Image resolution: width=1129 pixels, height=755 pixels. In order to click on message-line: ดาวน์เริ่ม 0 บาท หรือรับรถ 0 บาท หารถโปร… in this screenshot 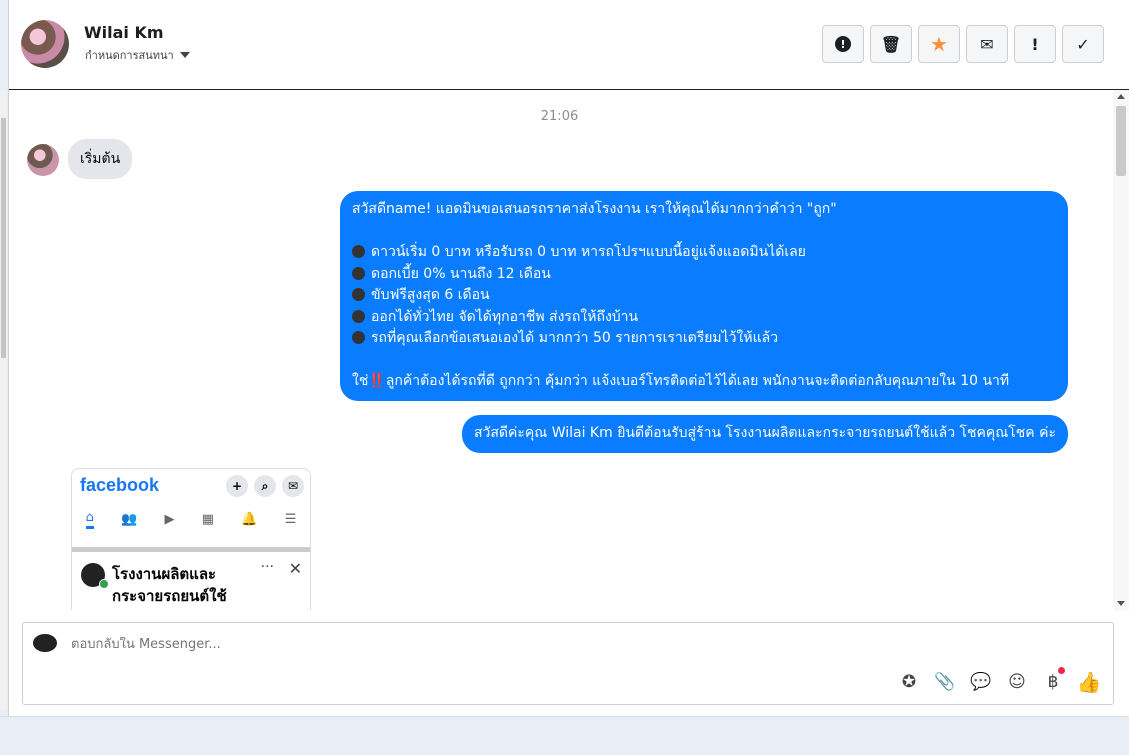, I will do `click(588, 252)`.